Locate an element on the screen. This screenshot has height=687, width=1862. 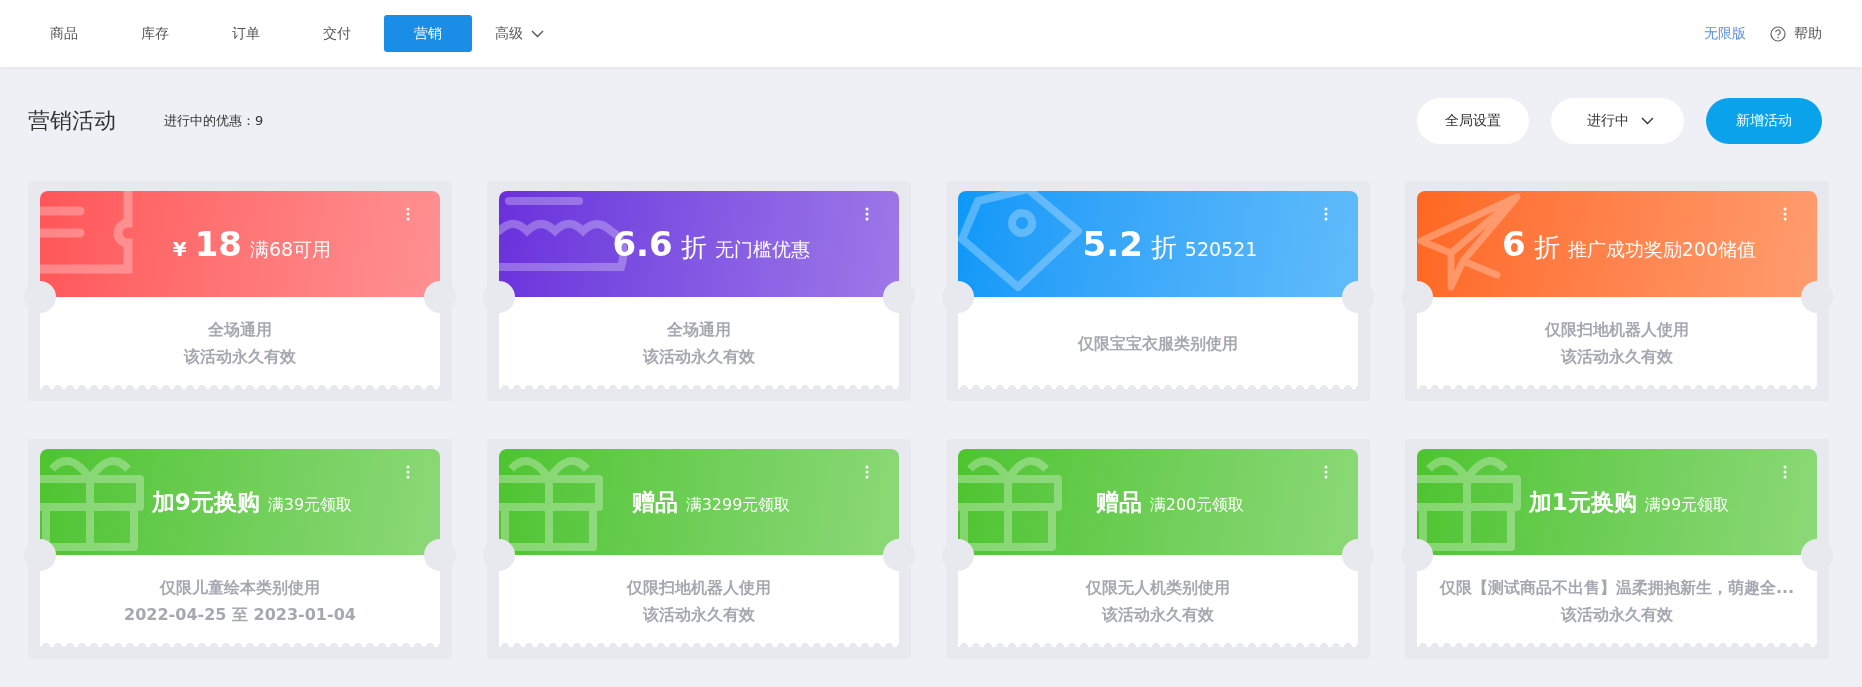
coupon-rule: 仅限儿童绘本类别使用 is located at coordinates (240, 588).